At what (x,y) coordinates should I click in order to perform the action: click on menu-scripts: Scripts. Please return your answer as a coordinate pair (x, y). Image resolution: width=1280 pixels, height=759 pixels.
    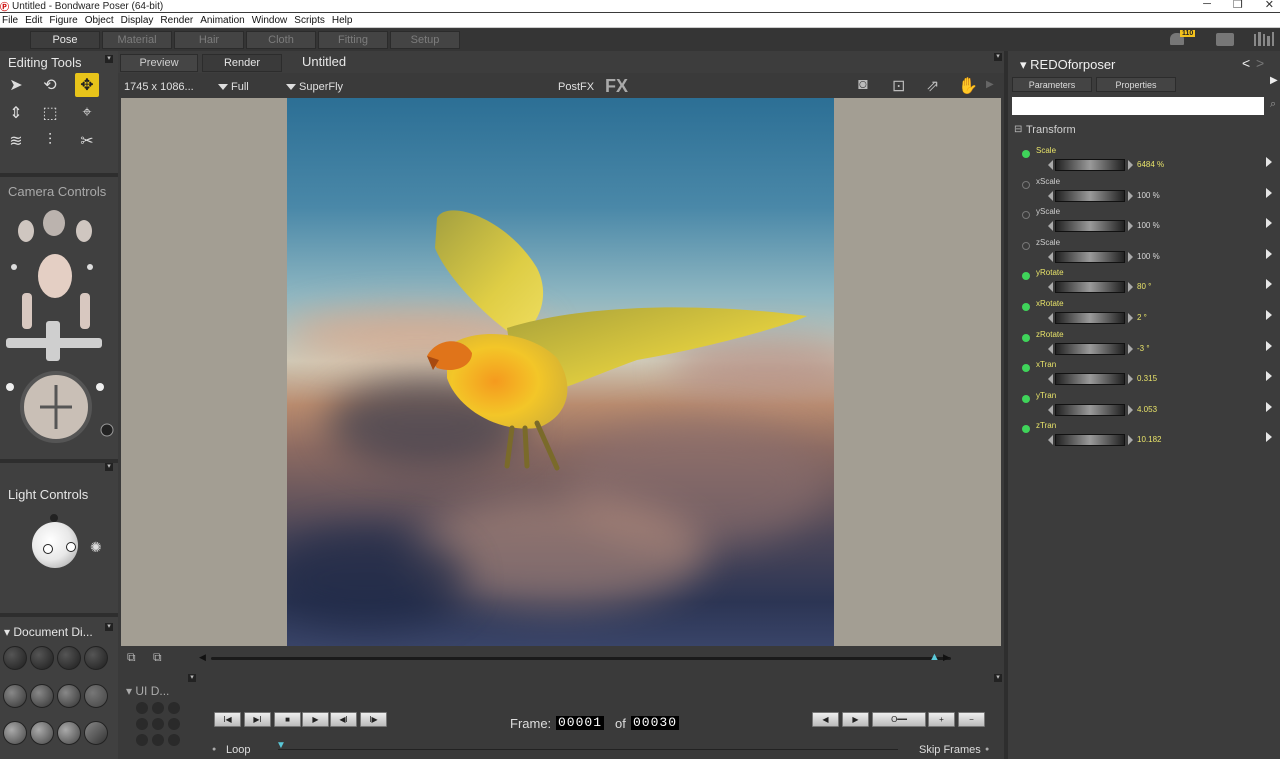
    Looking at the image, I should click on (311, 20).